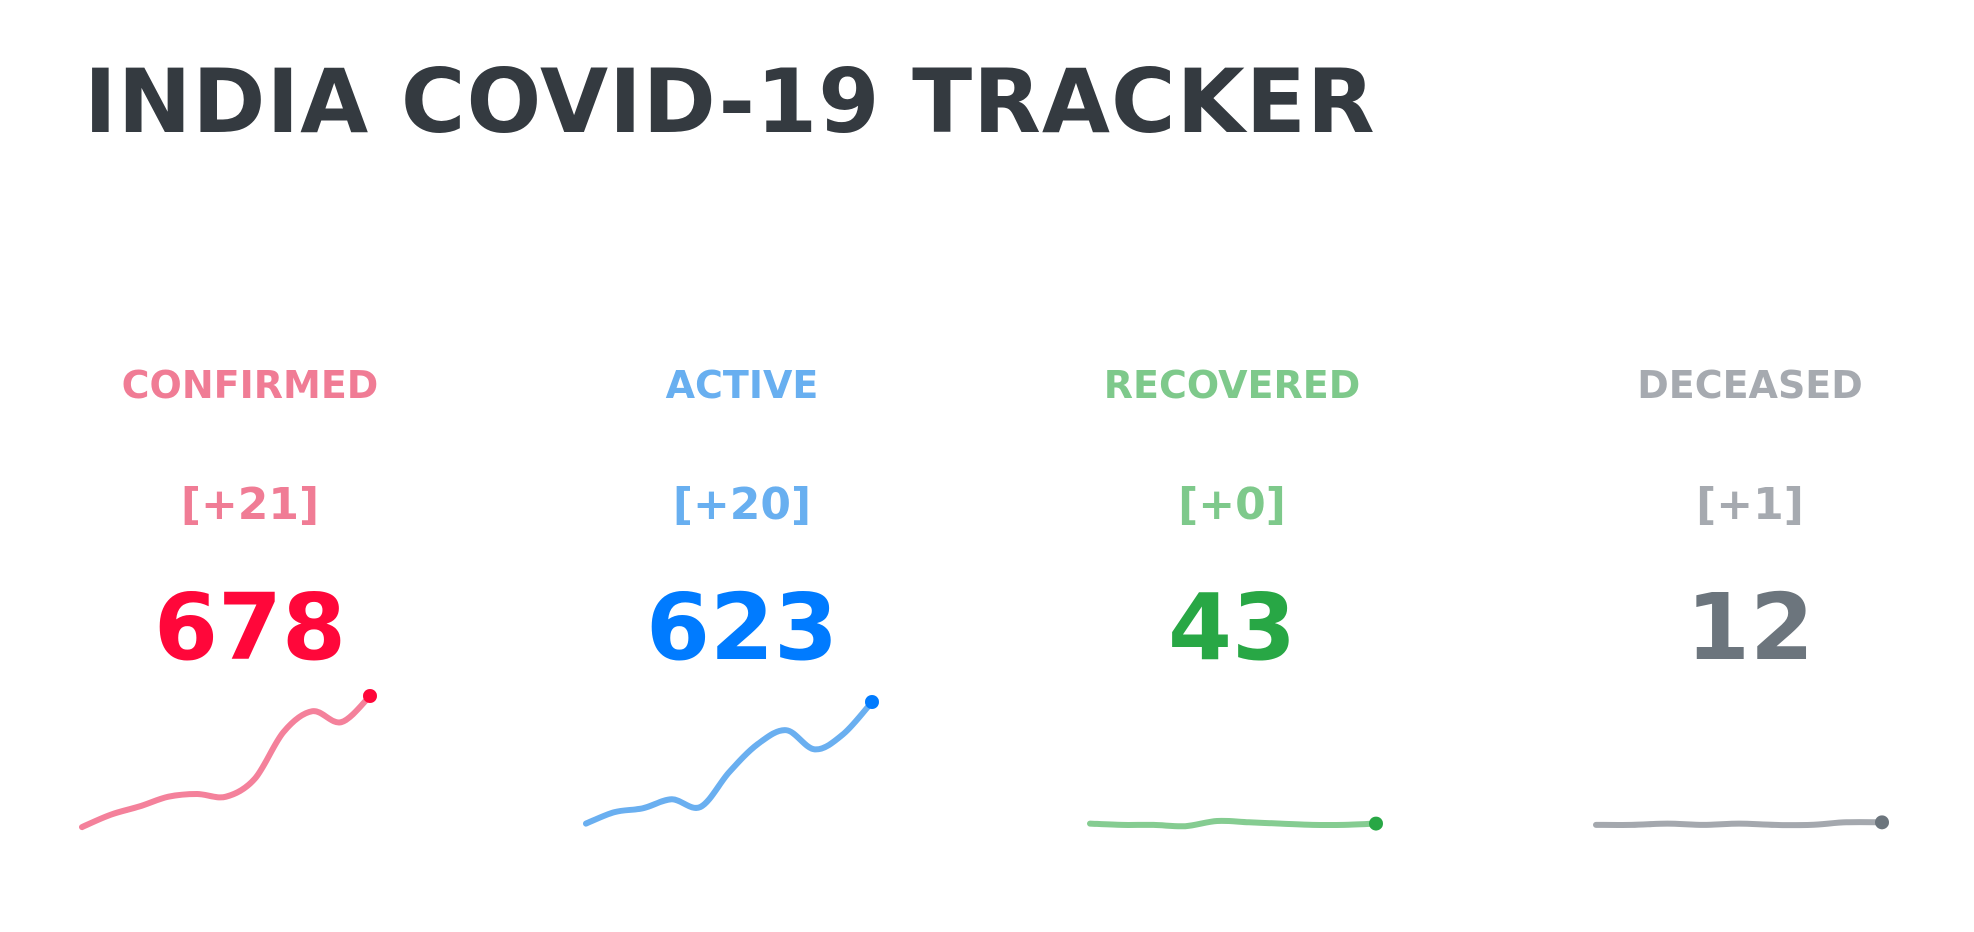 This screenshot has height=932, width=1974. What do you see at coordinates (250, 504) in the screenshot?
I see `confirmed-delta: [+21]` at bounding box center [250, 504].